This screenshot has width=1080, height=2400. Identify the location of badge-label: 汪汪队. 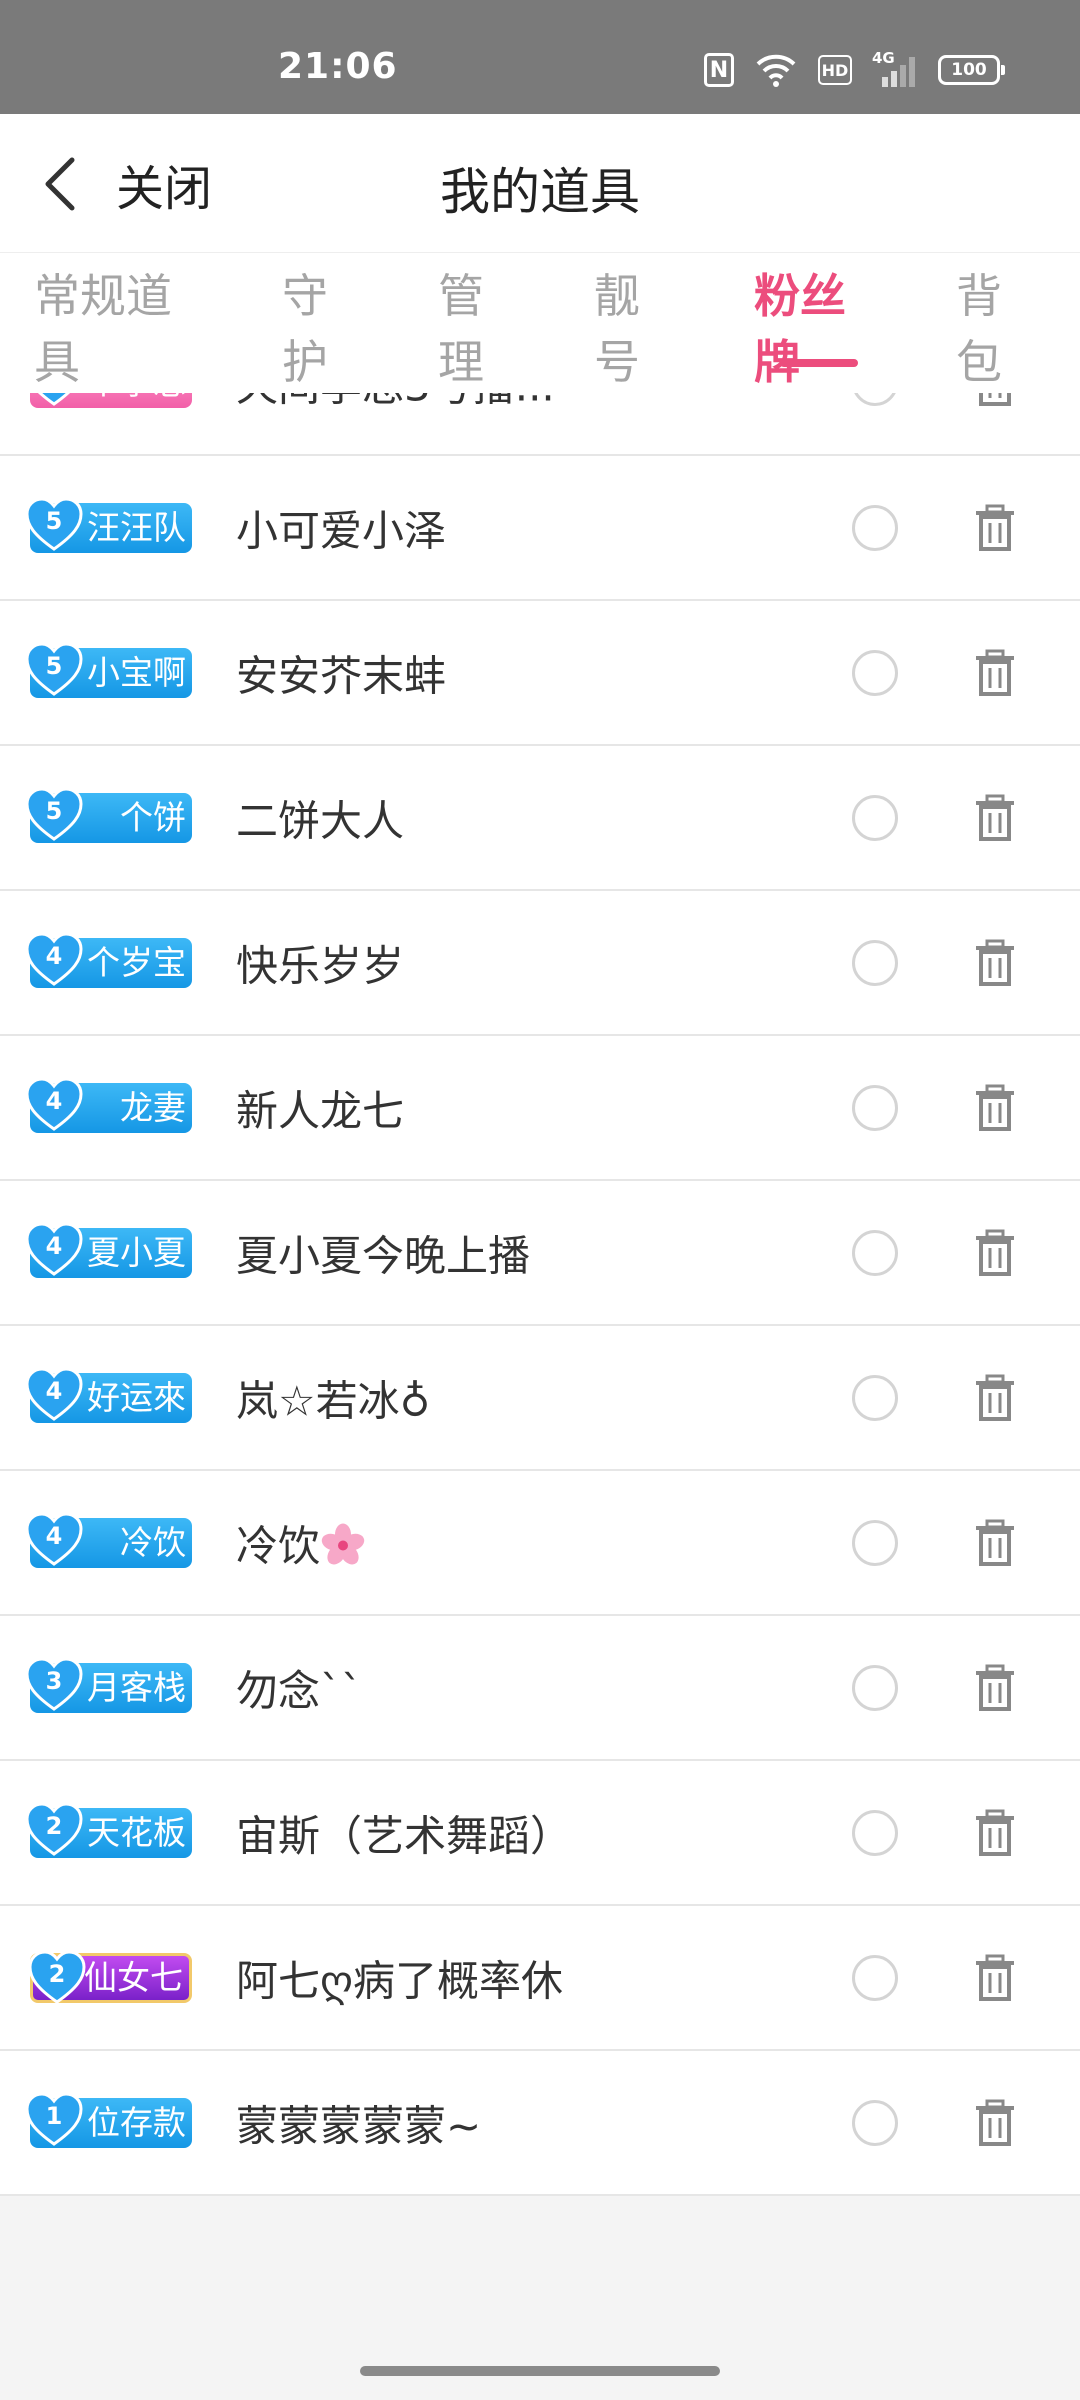
(136, 527).